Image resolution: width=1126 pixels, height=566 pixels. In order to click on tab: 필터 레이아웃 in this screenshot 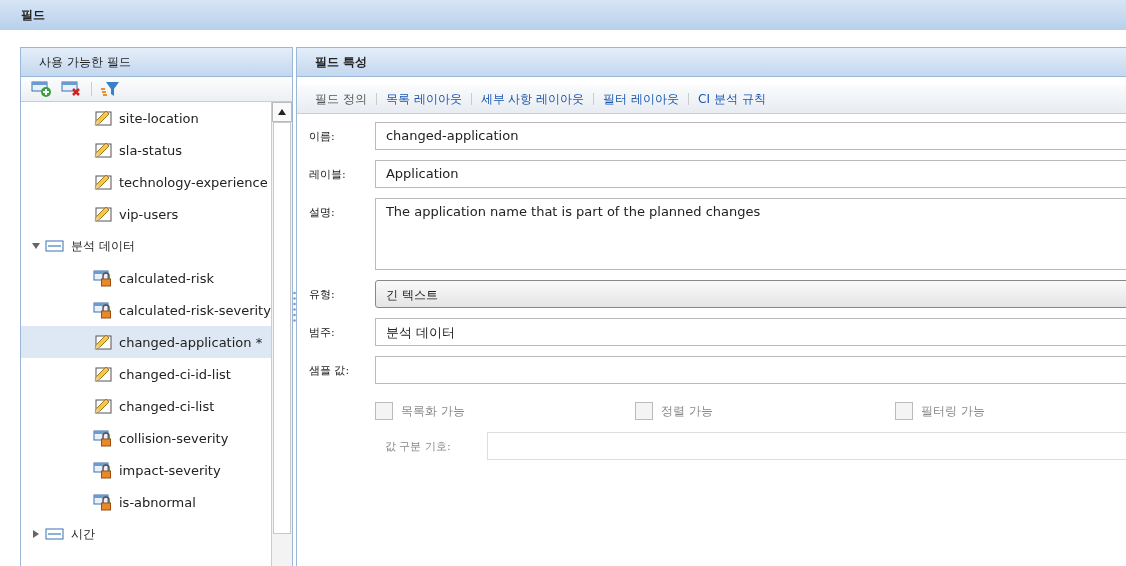, I will do `click(641, 99)`.